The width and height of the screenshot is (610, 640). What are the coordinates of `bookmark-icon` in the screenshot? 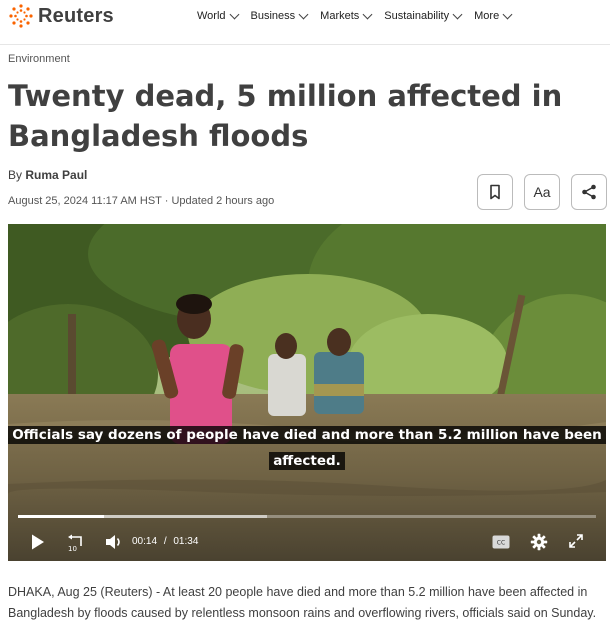 It's located at (495, 192).